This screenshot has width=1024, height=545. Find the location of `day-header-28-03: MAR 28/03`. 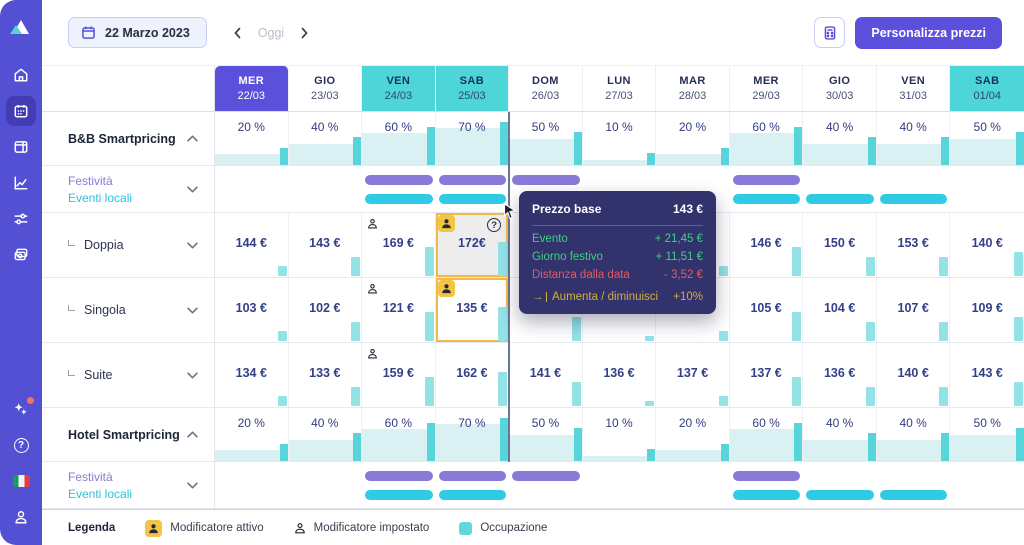

day-header-28-03: MAR 28/03 is located at coordinates (693, 88).